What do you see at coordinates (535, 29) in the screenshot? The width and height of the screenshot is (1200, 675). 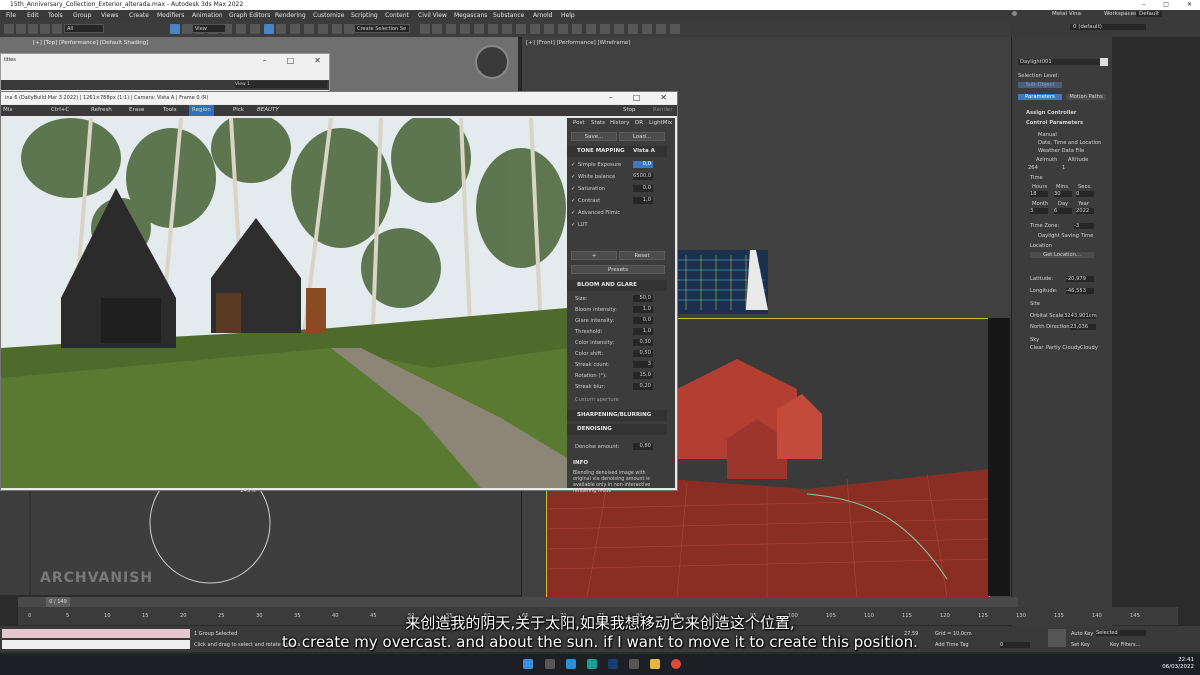 I see `toolbar-tool-27-icon` at bounding box center [535, 29].